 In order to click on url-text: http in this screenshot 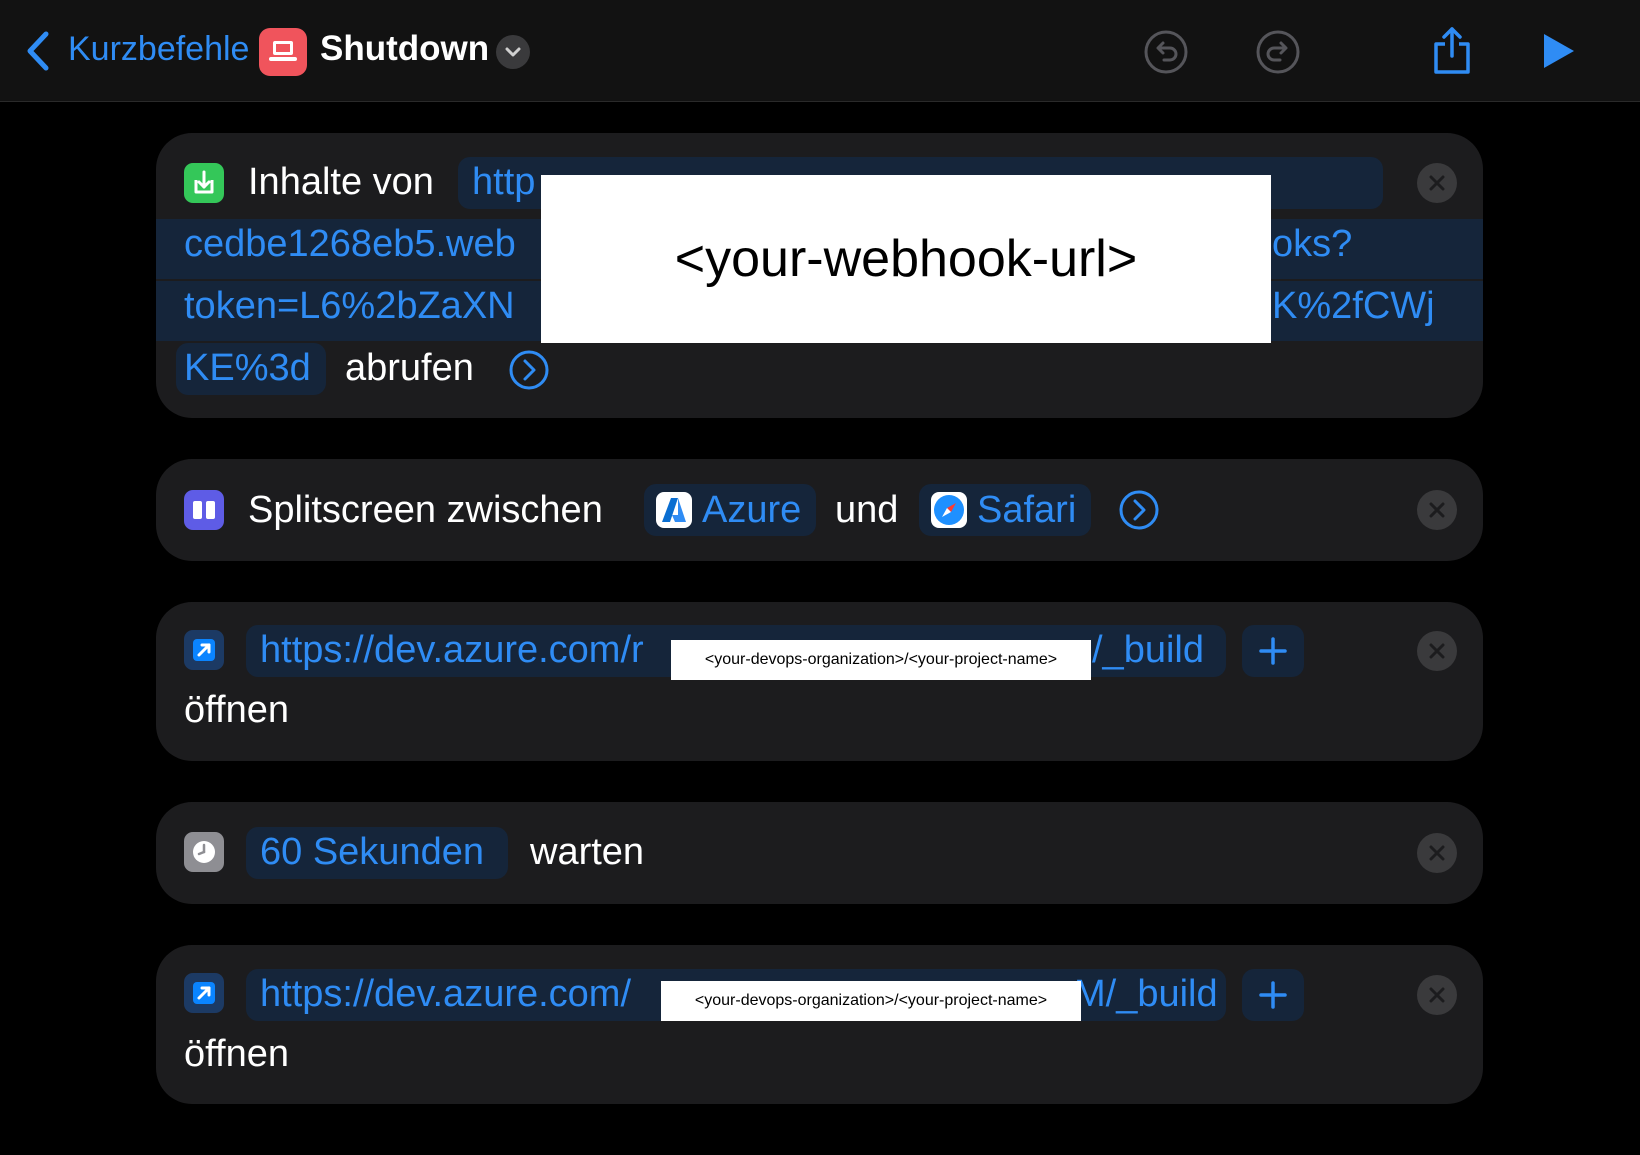, I will do `click(503, 182)`.